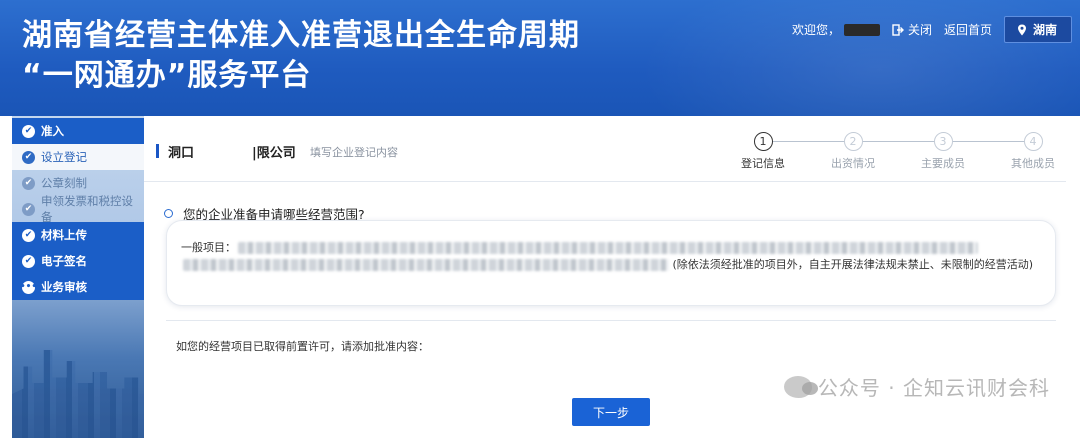 This screenshot has width=1080, height=438. I want to click on step-1: 1 登记信息, so click(763, 151).